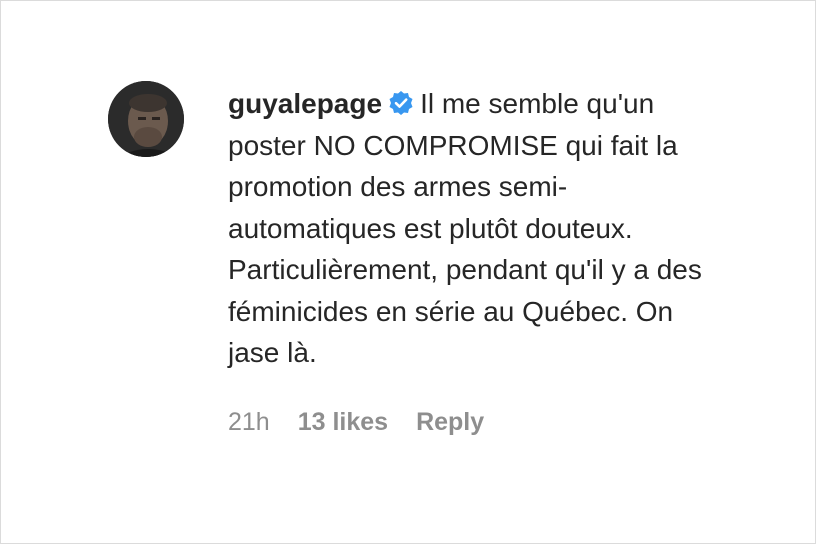 Image resolution: width=816 pixels, height=544 pixels. What do you see at coordinates (249, 422) in the screenshot?
I see `comment-time: 21h` at bounding box center [249, 422].